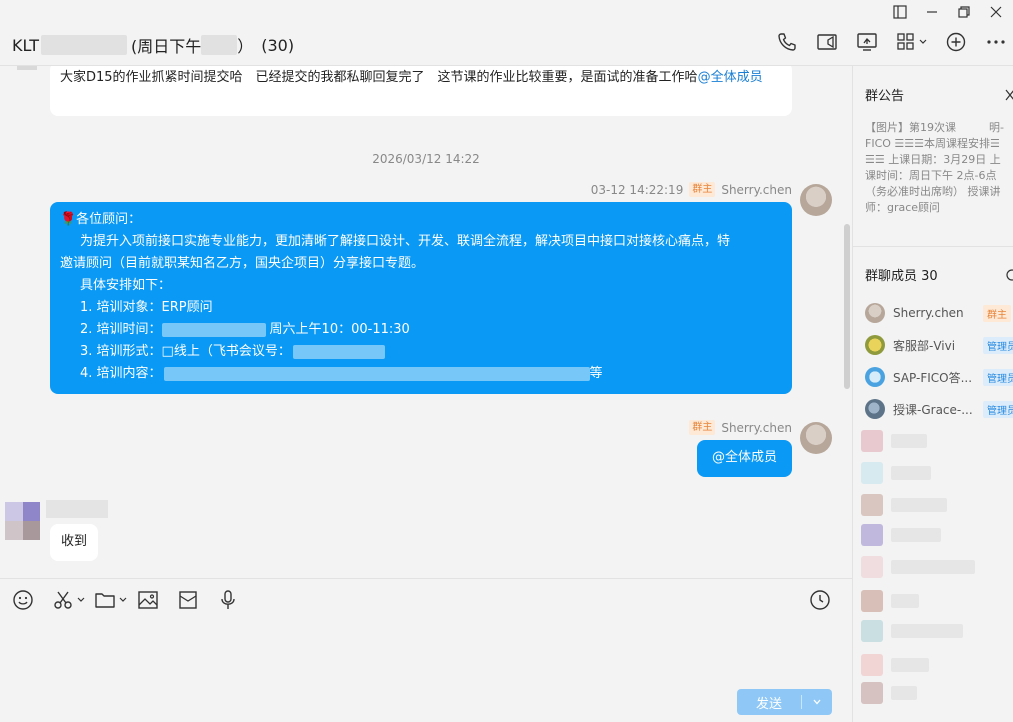 This screenshot has width=1013, height=722. What do you see at coordinates (933, 191) in the screenshot?
I see `announcement-line: （务必准时出席哟） 授课讲` at bounding box center [933, 191].